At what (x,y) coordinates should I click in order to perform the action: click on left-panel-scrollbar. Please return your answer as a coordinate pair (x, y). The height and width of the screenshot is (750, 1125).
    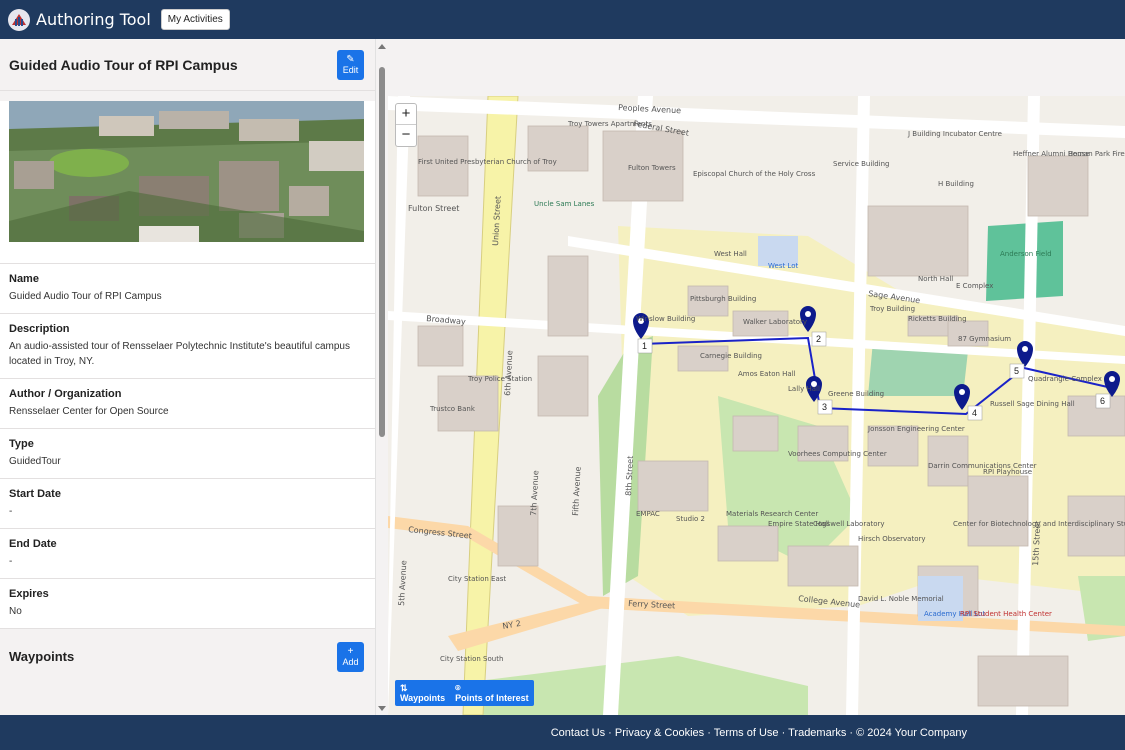
    Looking at the image, I should click on (381, 377).